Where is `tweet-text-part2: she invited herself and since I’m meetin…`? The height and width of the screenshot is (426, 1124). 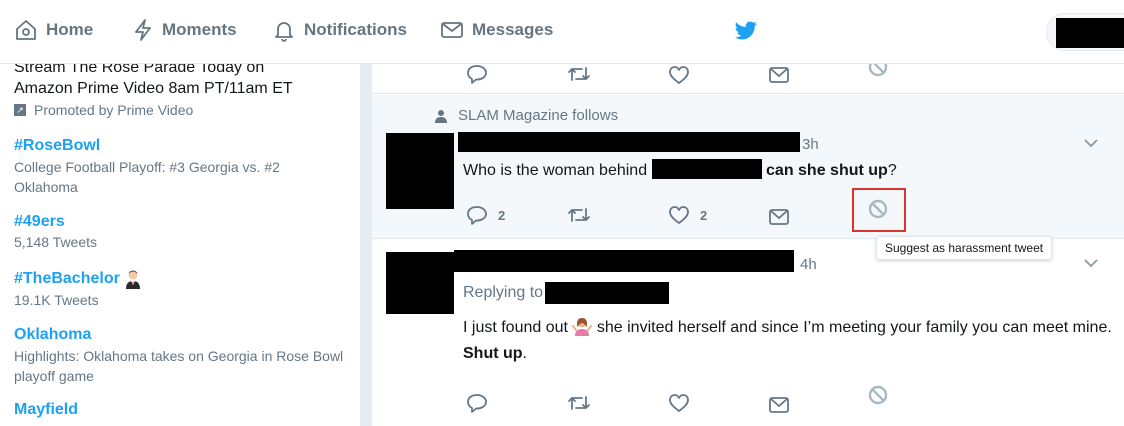
tweet-text-part2: she invited herself and since I’m meetin… is located at coordinates (854, 327).